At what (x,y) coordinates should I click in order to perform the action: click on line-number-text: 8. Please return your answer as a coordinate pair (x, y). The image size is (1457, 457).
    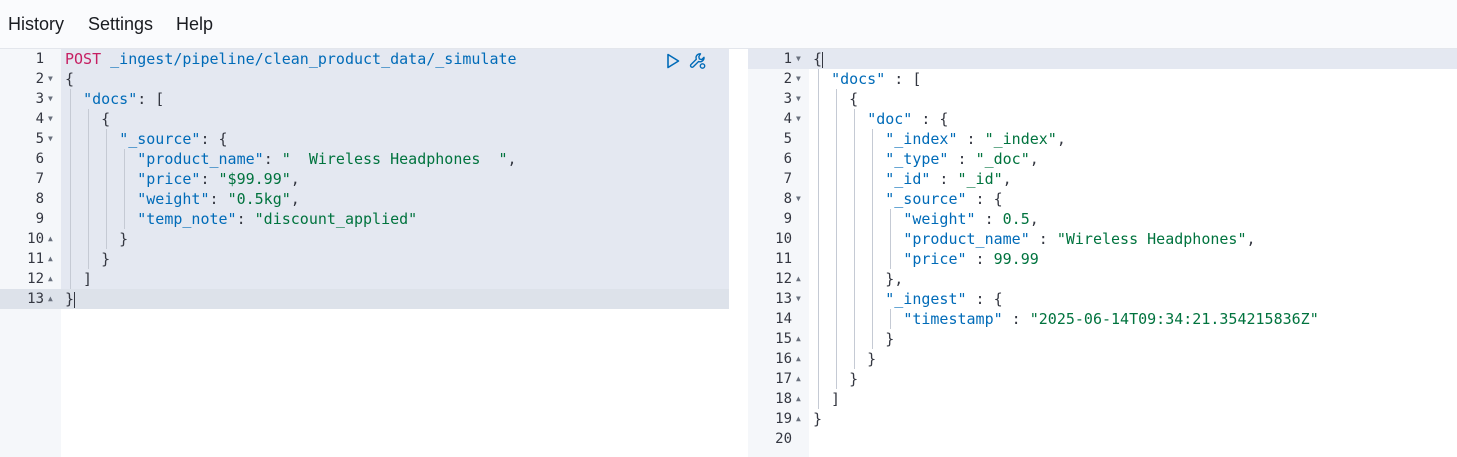
    Looking at the image, I should click on (39, 199).